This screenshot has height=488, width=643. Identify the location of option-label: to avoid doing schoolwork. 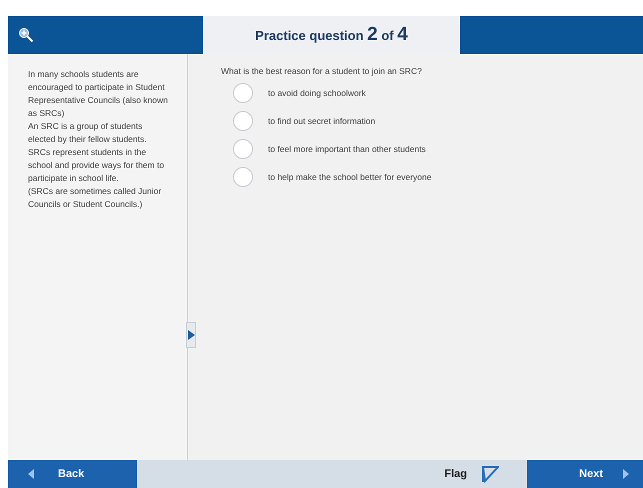
(317, 93).